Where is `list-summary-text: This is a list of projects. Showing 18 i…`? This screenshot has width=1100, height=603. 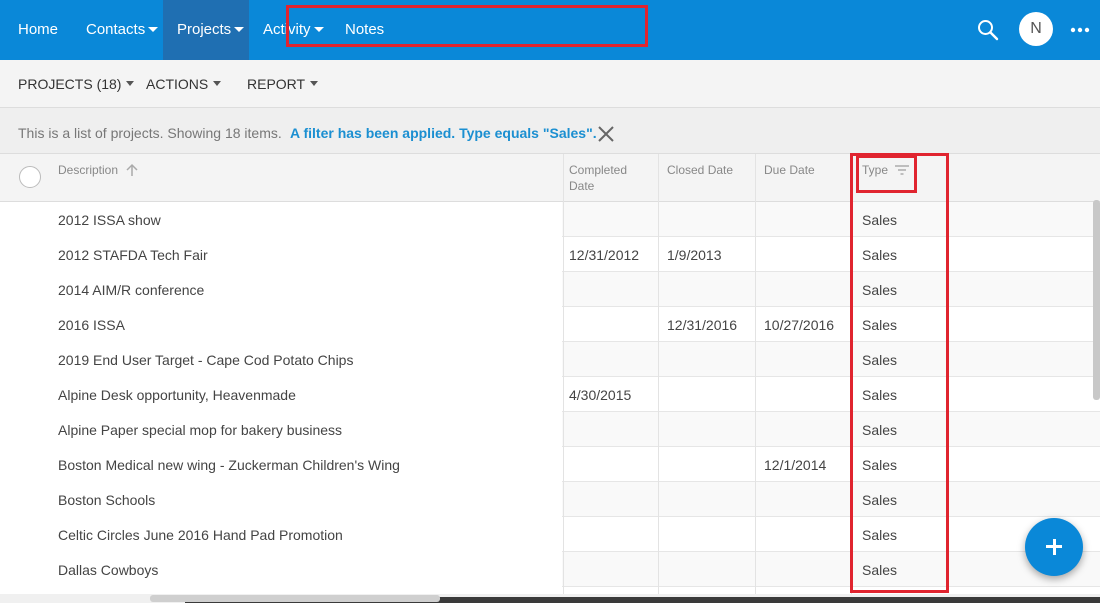
list-summary-text: This is a list of projects. Showing 18 i… is located at coordinates (150, 133).